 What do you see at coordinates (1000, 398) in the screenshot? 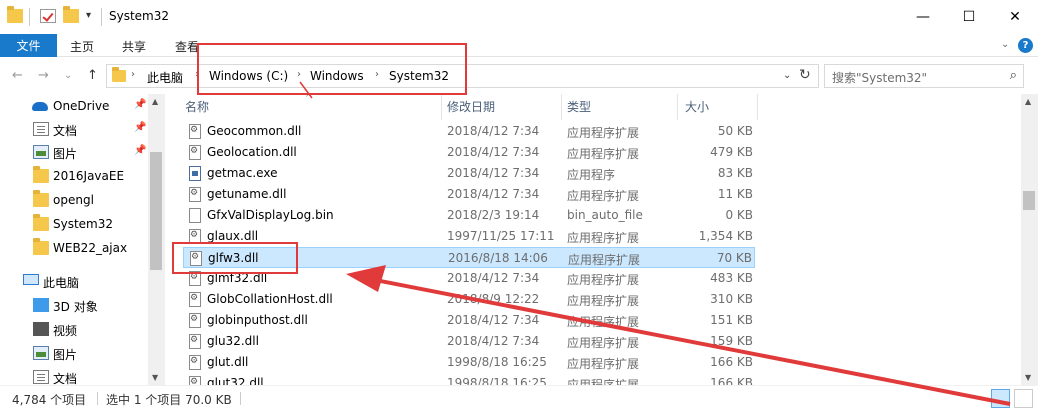
I see `details-view-button` at bounding box center [1000, 398].